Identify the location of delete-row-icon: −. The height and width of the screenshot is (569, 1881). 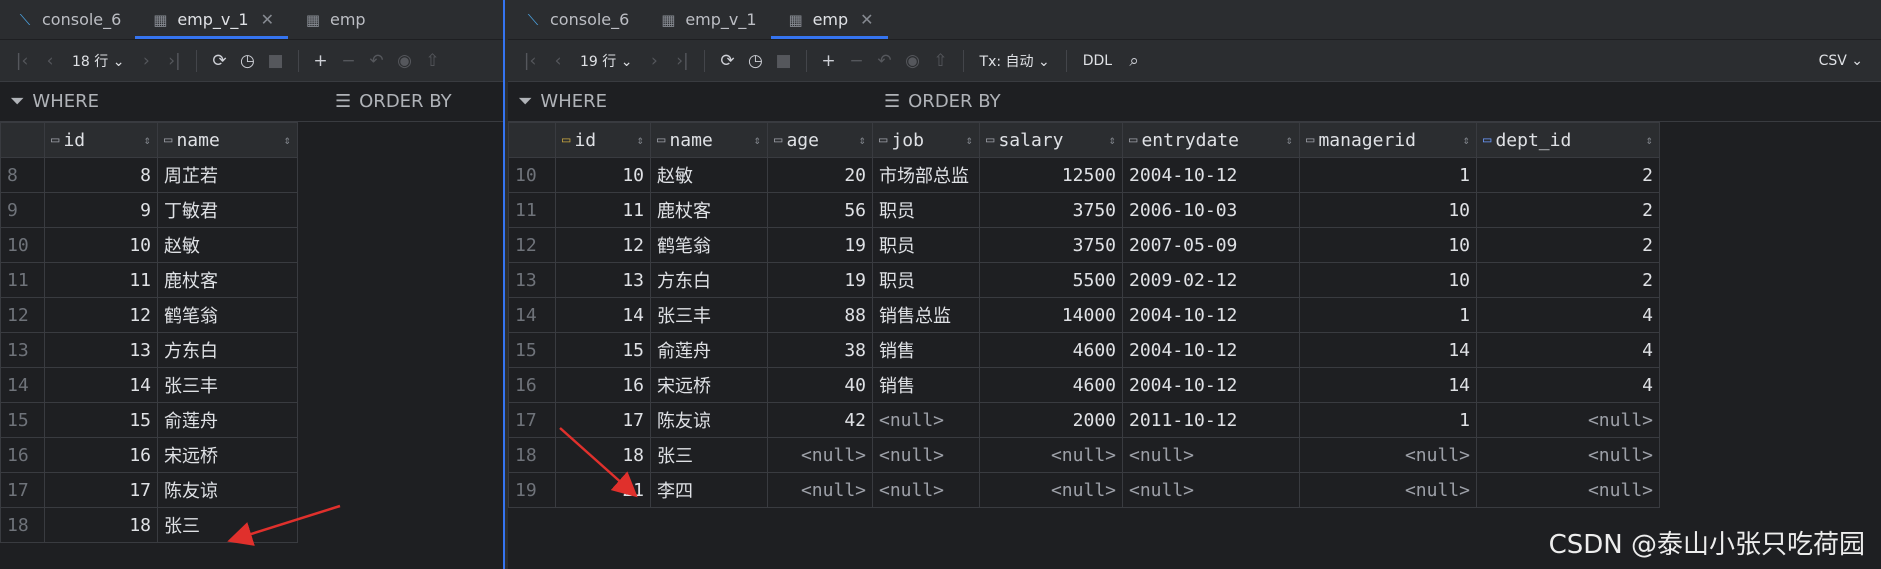
(857, 61).